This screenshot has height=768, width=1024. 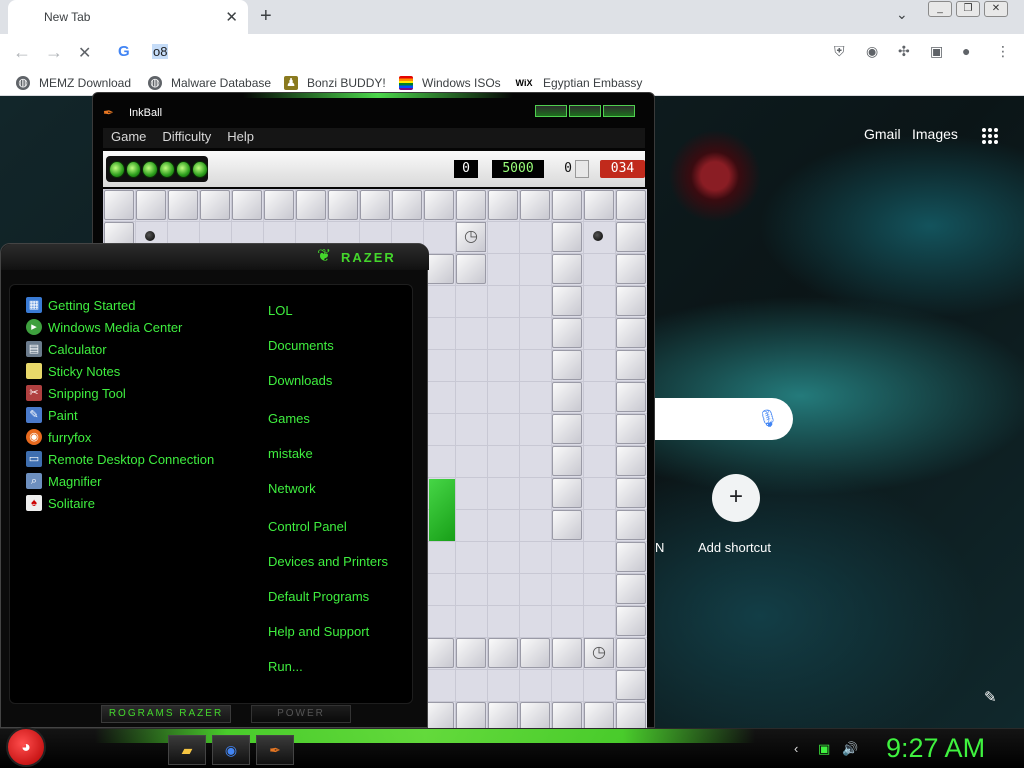 I want to click on profile-avatar-icon: ●, so click(x=966, y=51).